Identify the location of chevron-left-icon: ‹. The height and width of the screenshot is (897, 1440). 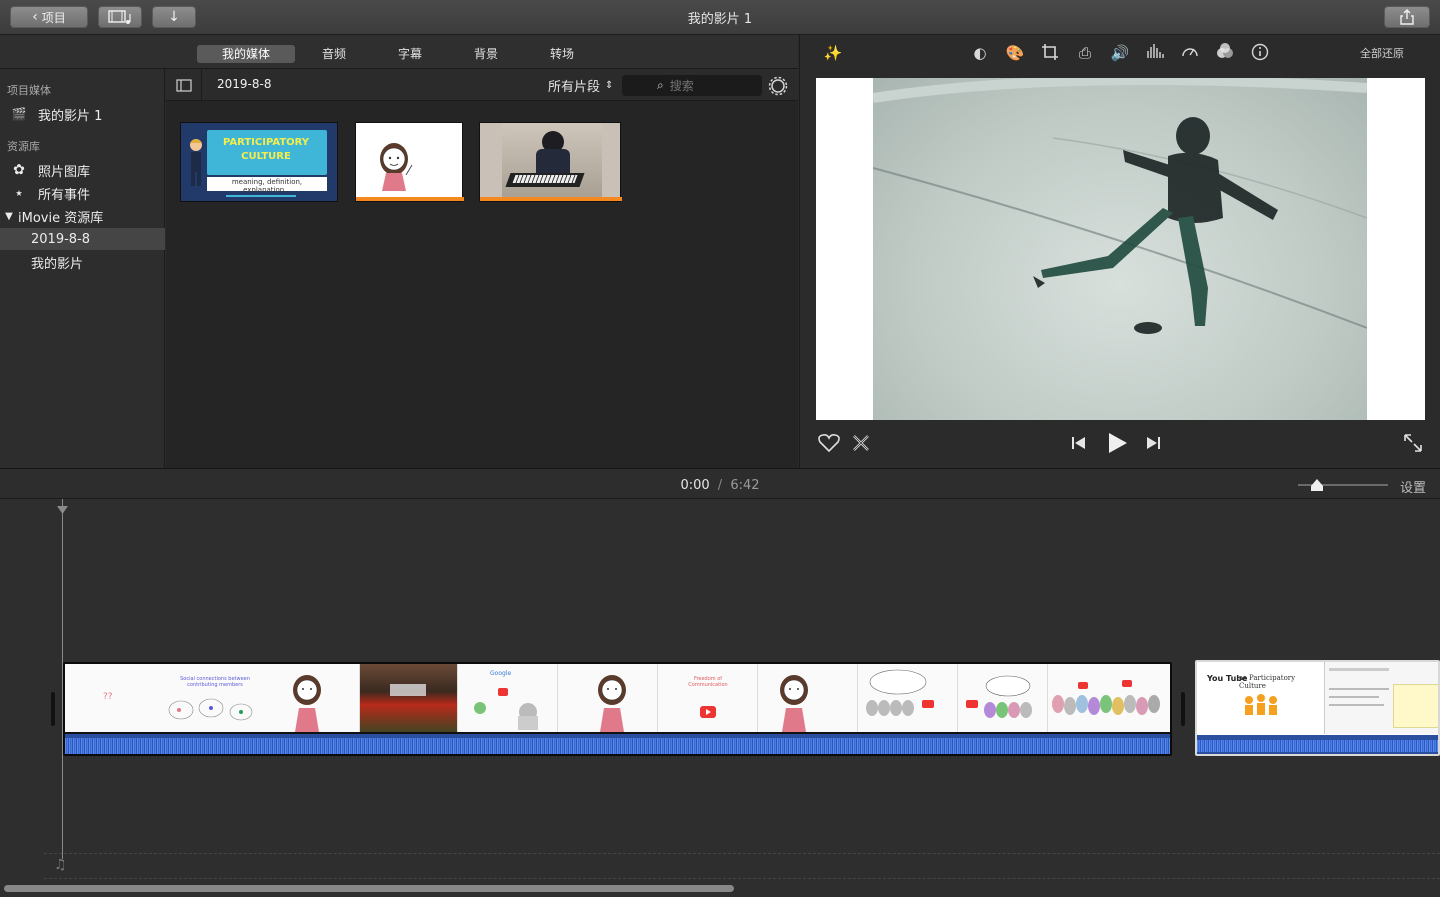
(35, 17).